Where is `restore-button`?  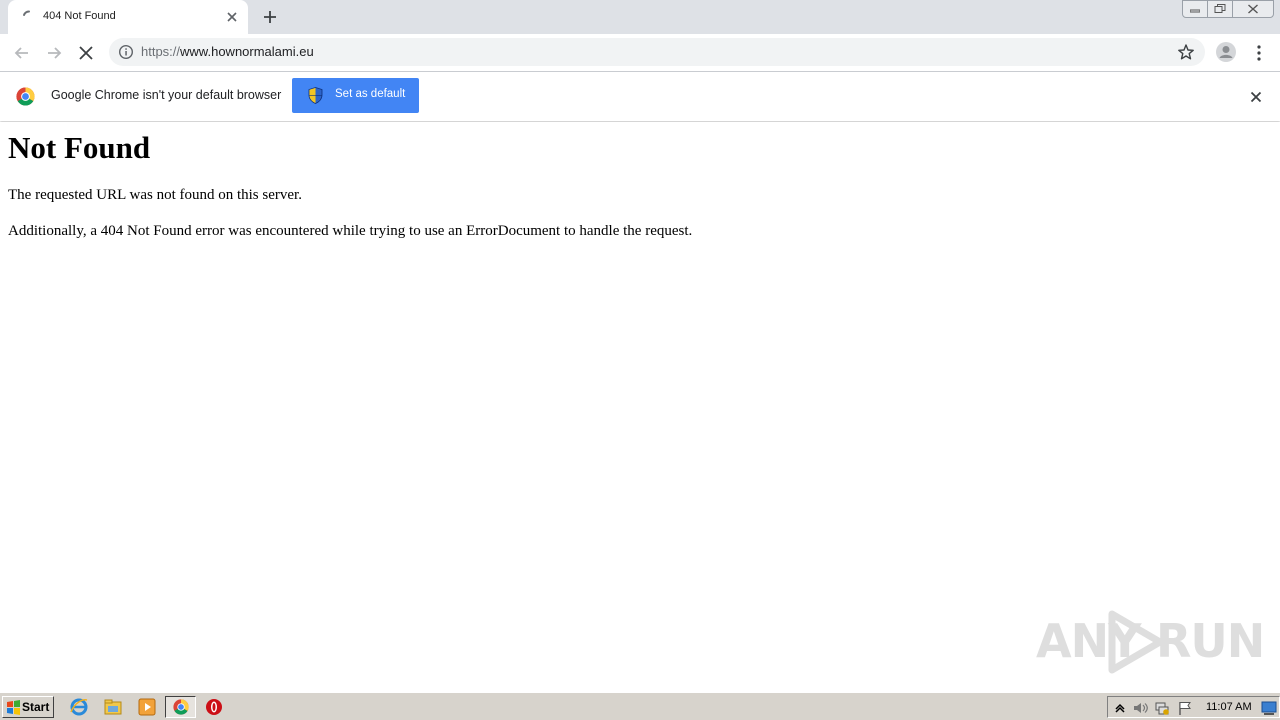
restore-button is located at coordinates (1220, 9).